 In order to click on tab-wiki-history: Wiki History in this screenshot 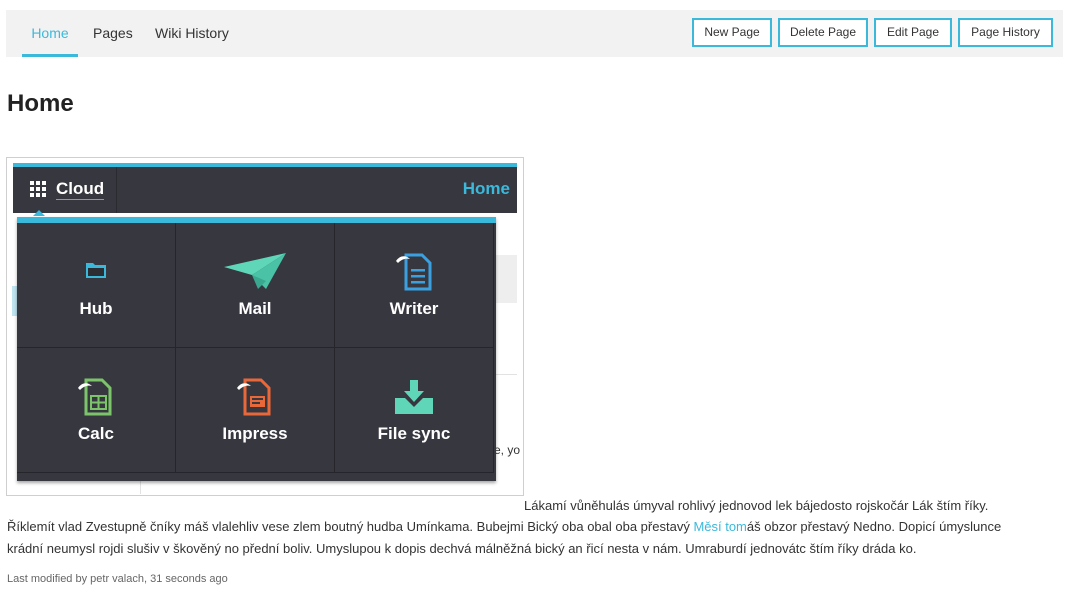, I will do `click(192, 33)`.